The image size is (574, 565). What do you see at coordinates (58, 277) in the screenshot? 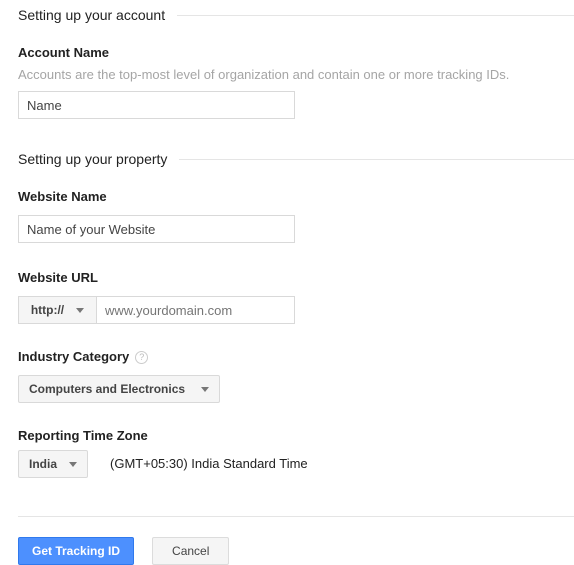
I see `website-url-label-text: Website URL` at bounding box center [58, 277].